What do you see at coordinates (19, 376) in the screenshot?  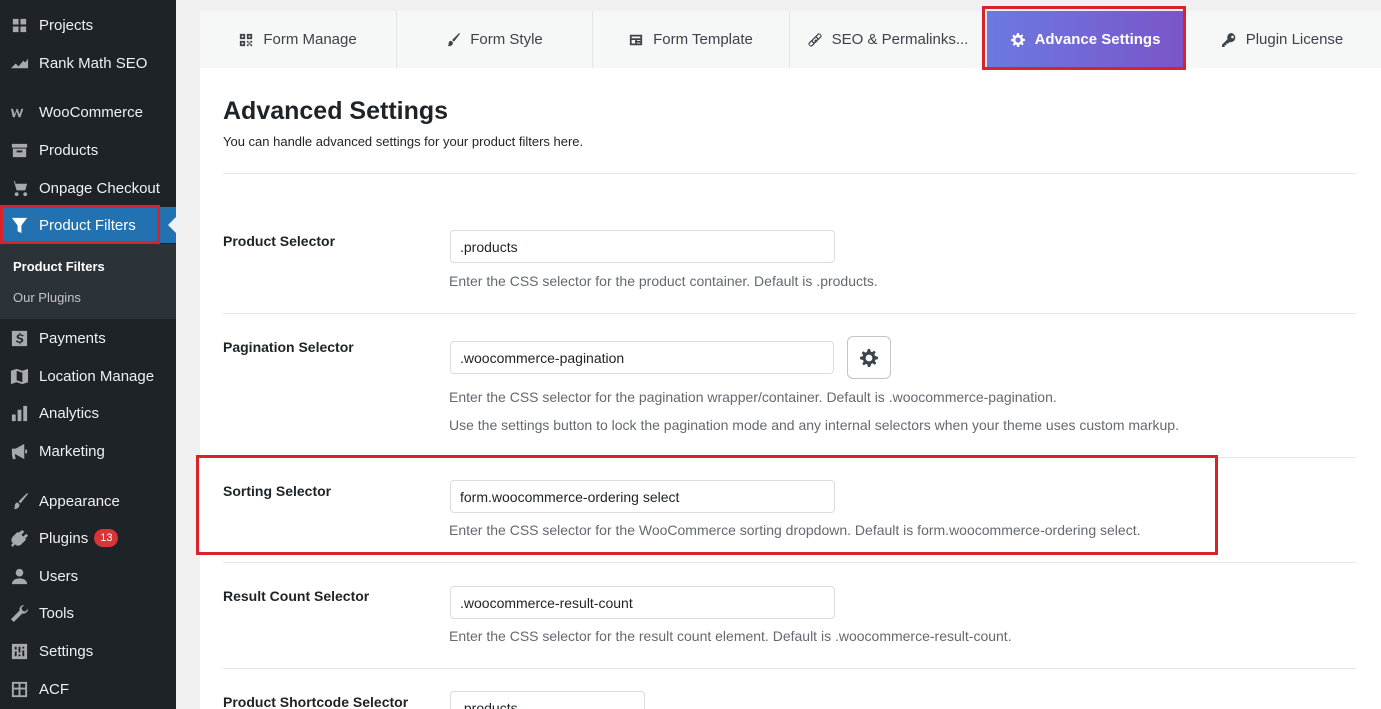 I see `map-icon` at bounding box center [19, 376].